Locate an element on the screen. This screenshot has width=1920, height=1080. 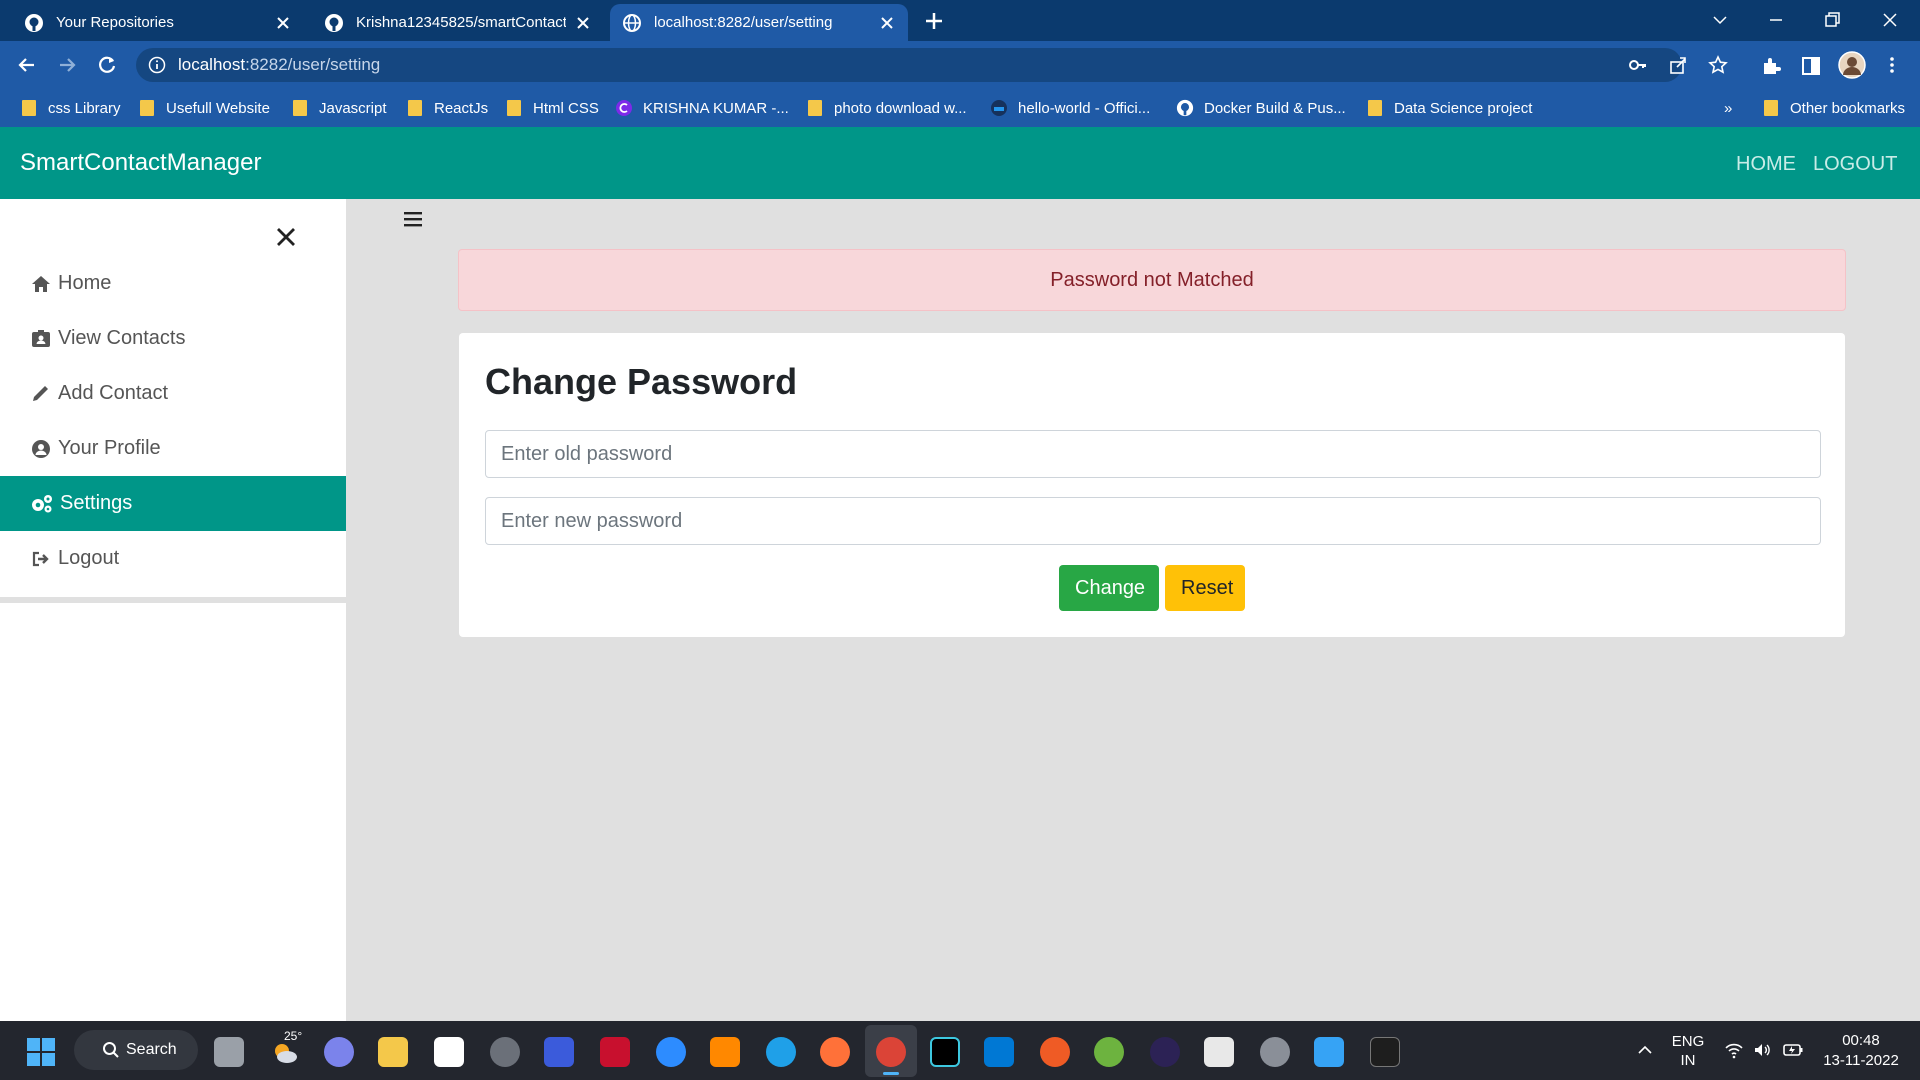
zoom-icon is located at coordinates (671, 1052).